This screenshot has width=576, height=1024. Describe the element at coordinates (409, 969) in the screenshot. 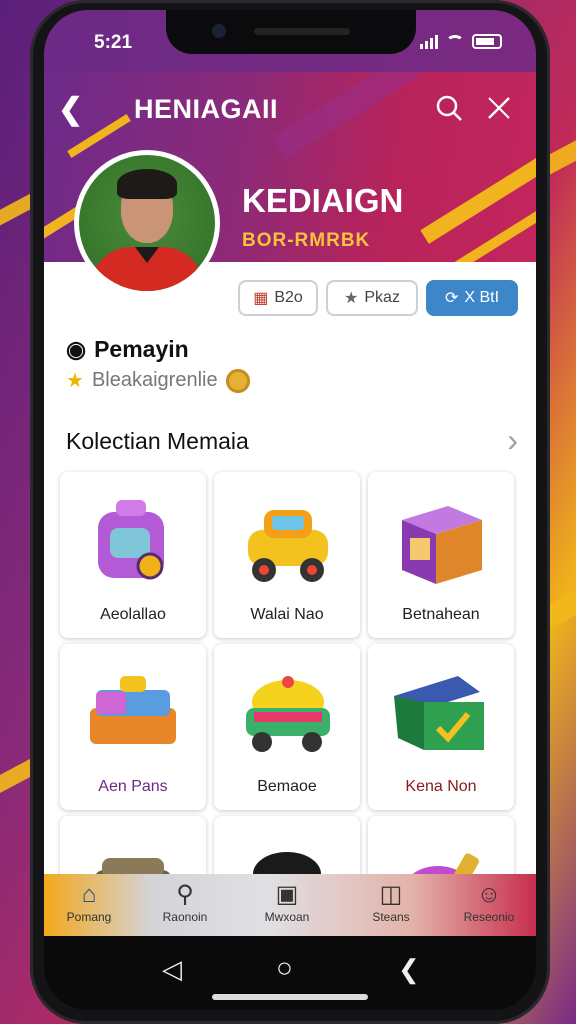

I see `recents-icon: ❮` at that location.